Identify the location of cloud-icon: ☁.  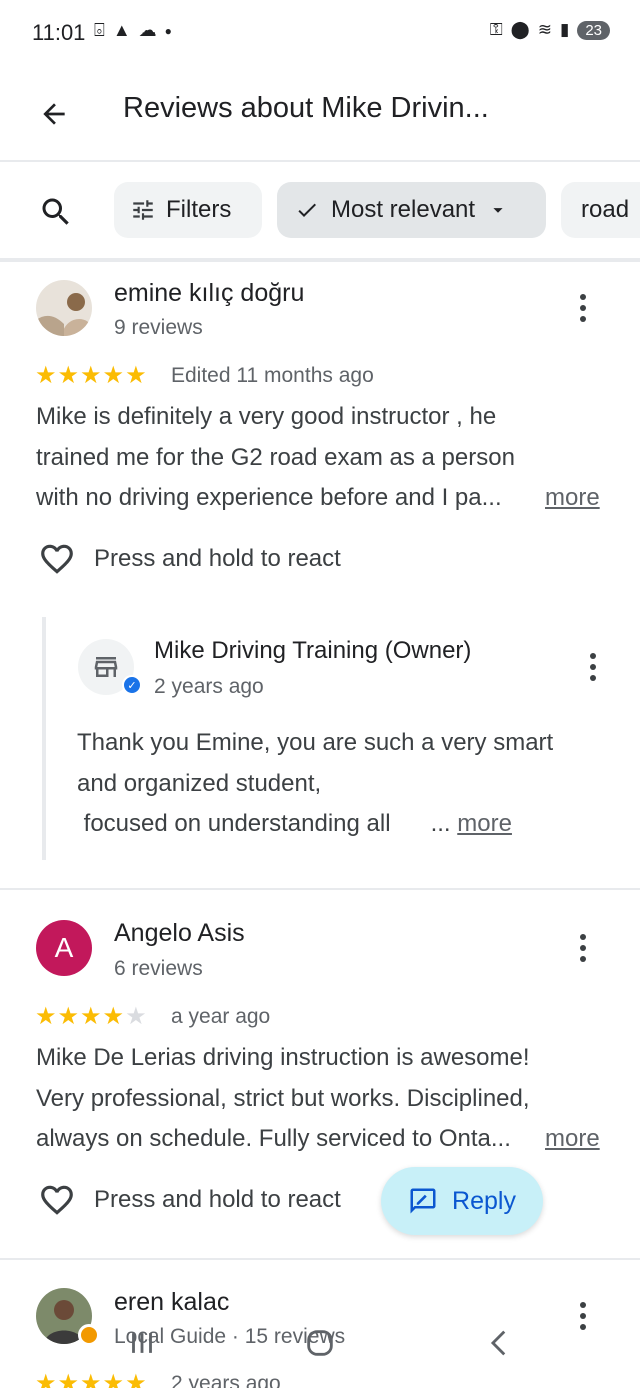
(147, 30).